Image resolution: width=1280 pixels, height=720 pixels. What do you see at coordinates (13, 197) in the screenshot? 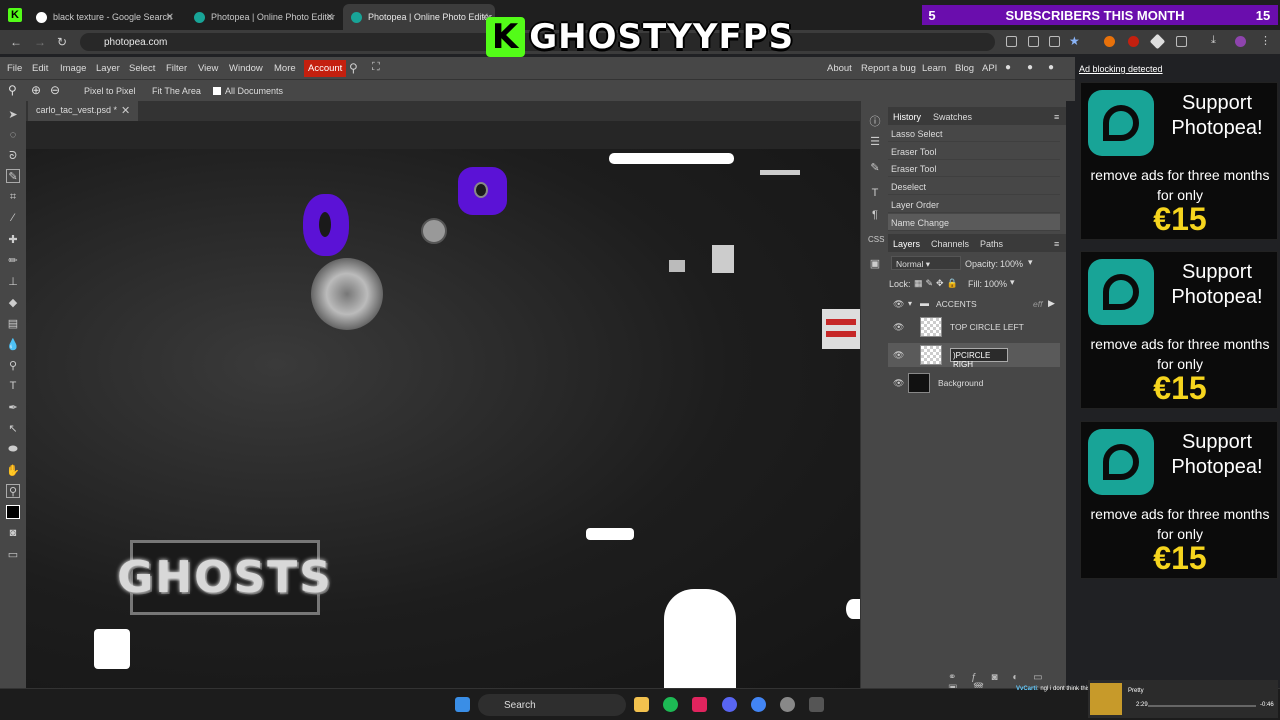
I see `crop-tool-icon: ⌗` at bounding box center [13, 197].